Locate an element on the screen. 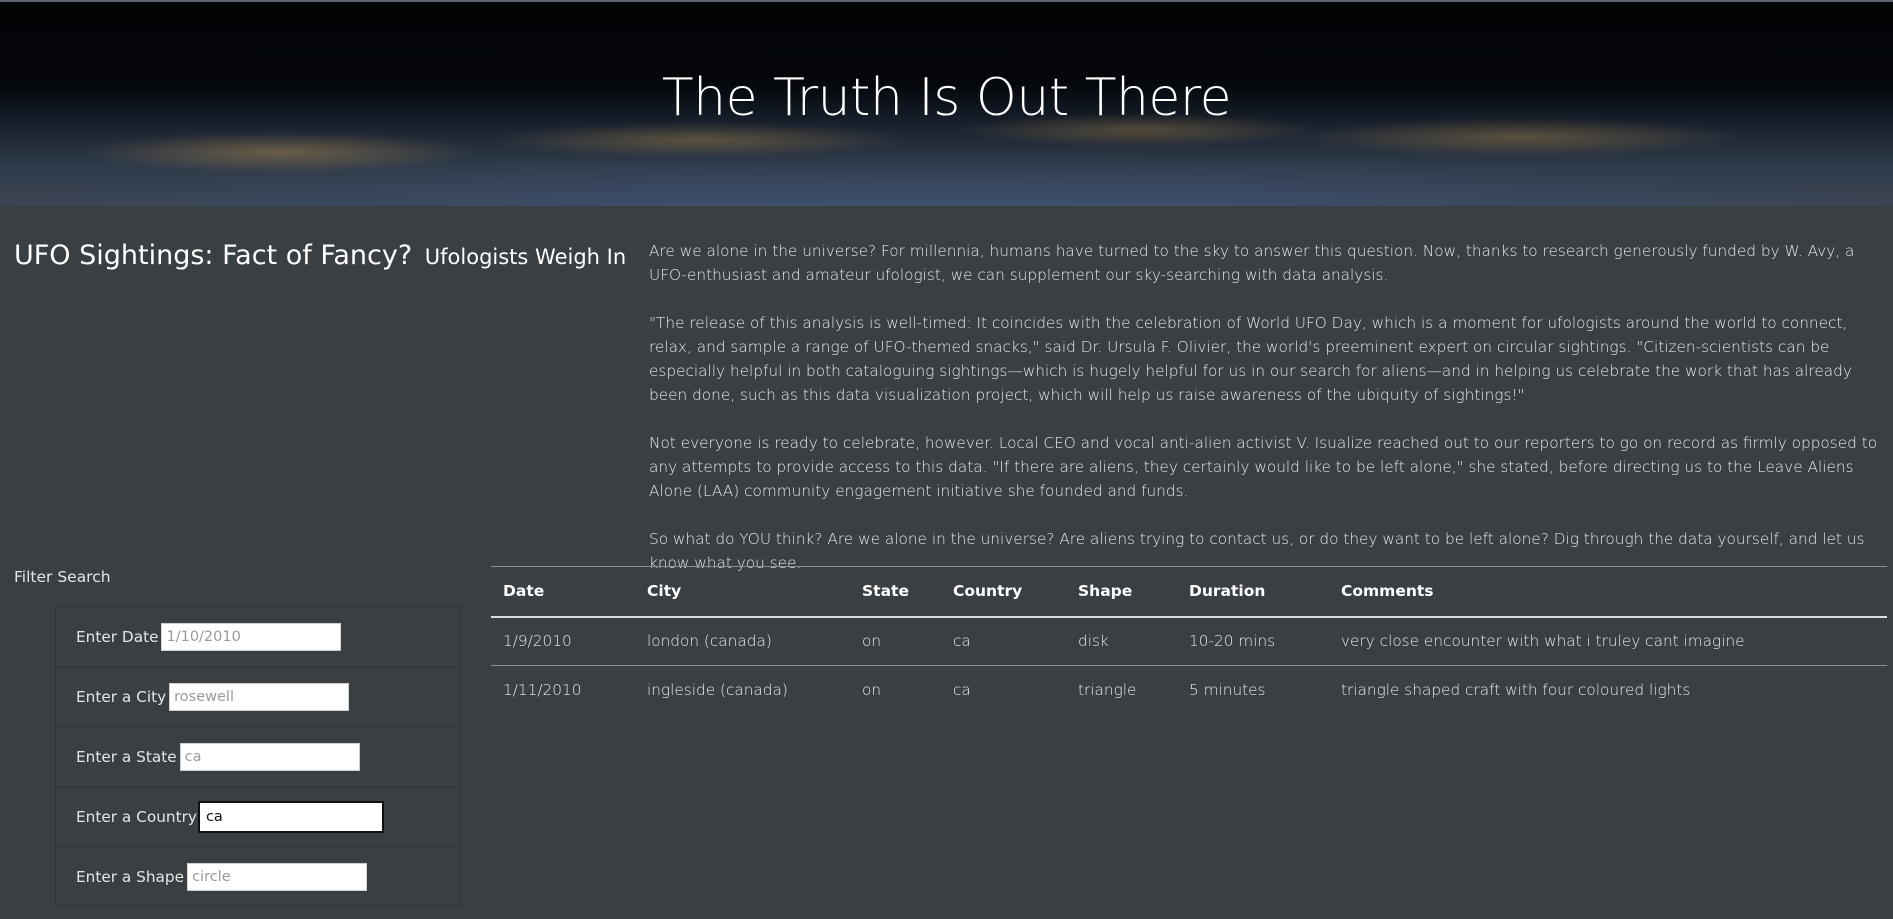 The height and width of the screenshot is (919, 1893). cell-city: ingleside (canada) is located at coordinates (717, 690).